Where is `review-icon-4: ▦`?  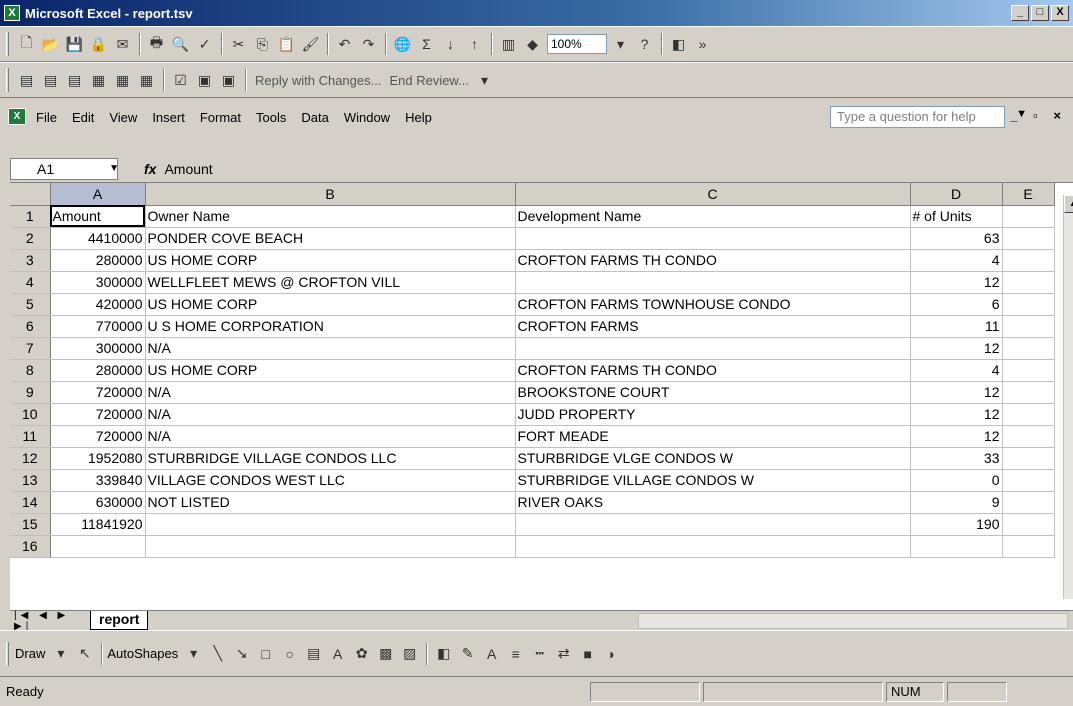
review-icon-4: ▦ is located at coordinates (98, 80).